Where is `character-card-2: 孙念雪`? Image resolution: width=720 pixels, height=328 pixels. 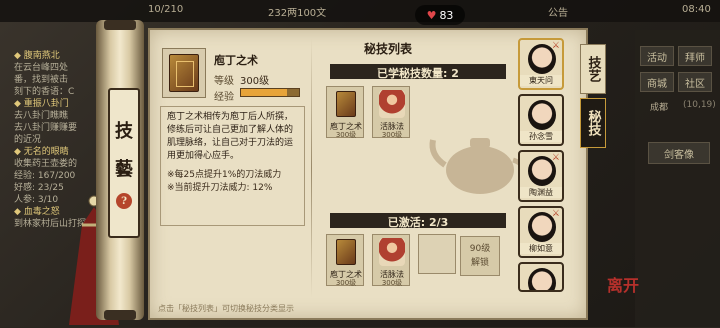 character-card-2: 孙念雪 is located at coordinates (541, 120).